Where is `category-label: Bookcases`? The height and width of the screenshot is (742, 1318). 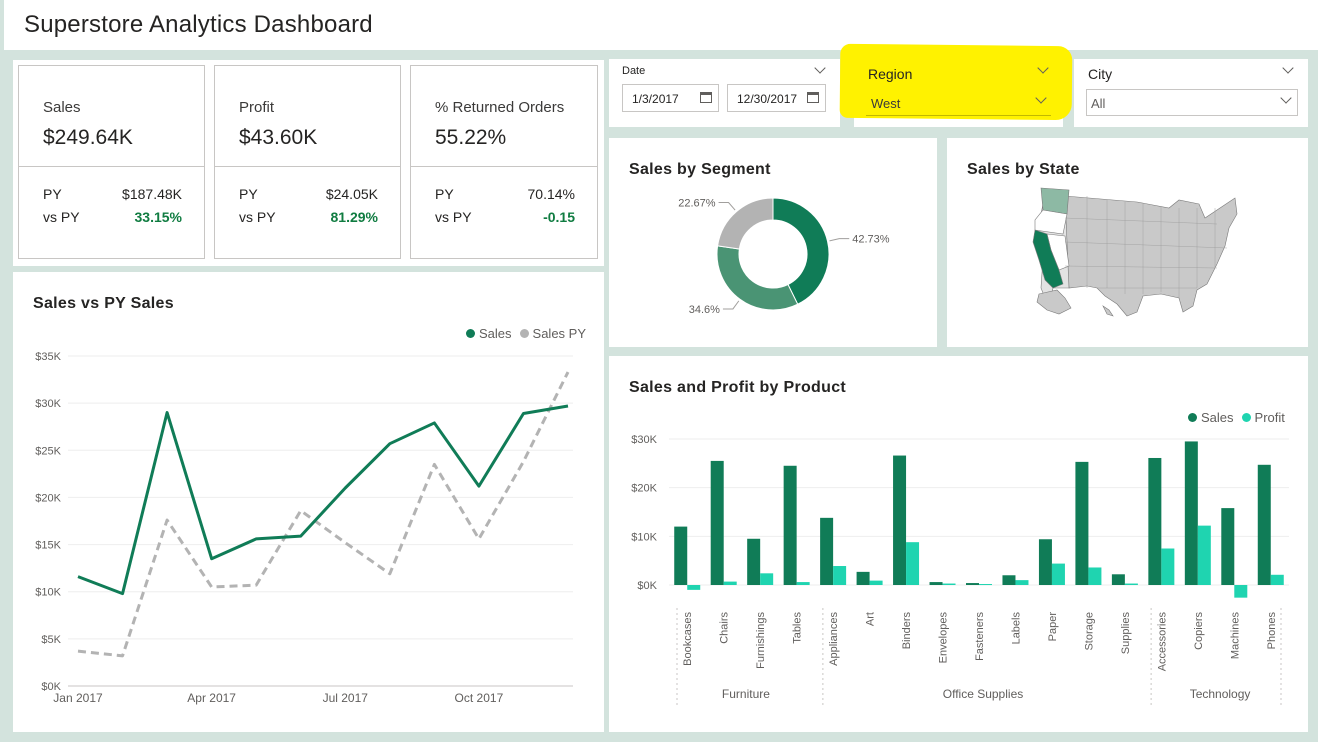
category-label: Bookcases is located at coordinates (688, 639).